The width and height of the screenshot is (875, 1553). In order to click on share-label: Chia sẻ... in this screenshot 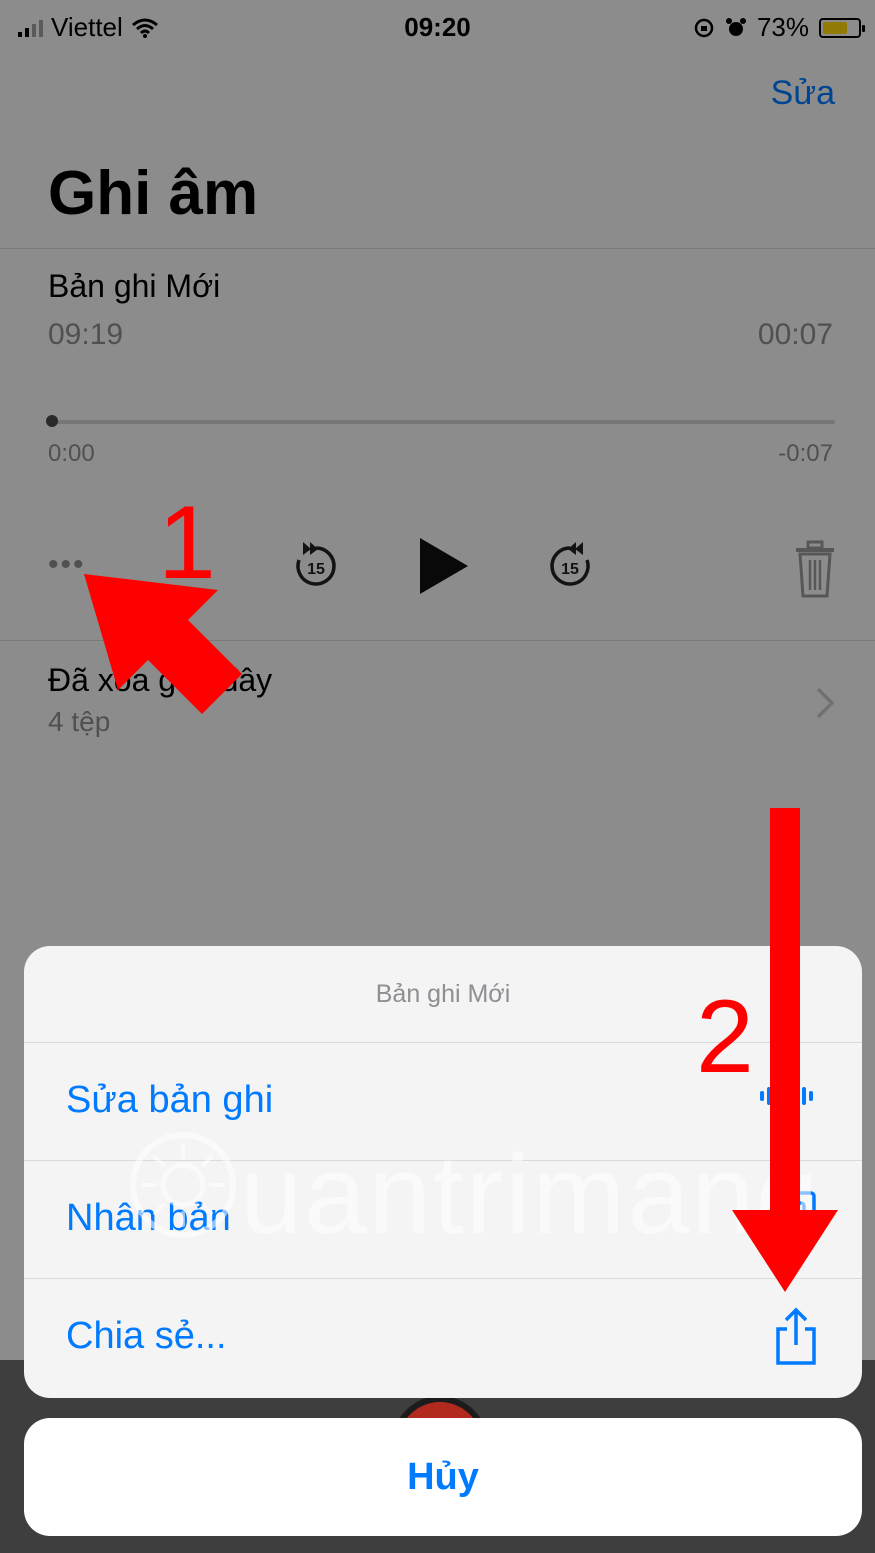, I will do `click(146, 1336)`.